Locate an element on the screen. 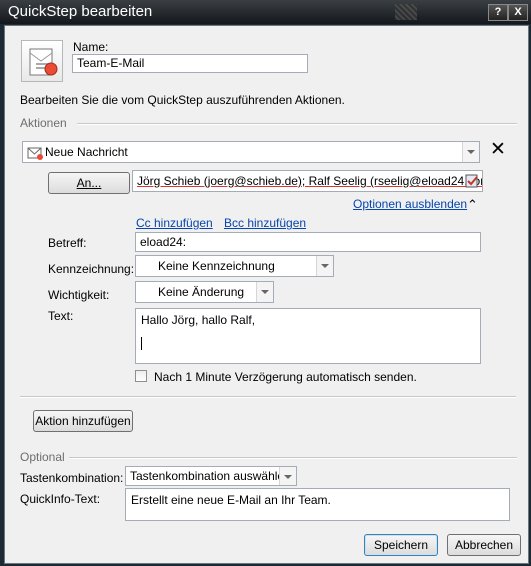 This screenshot has width=531, height=566. add-cc-link: Cc hinzufügen is located at coordinates (174, 223).